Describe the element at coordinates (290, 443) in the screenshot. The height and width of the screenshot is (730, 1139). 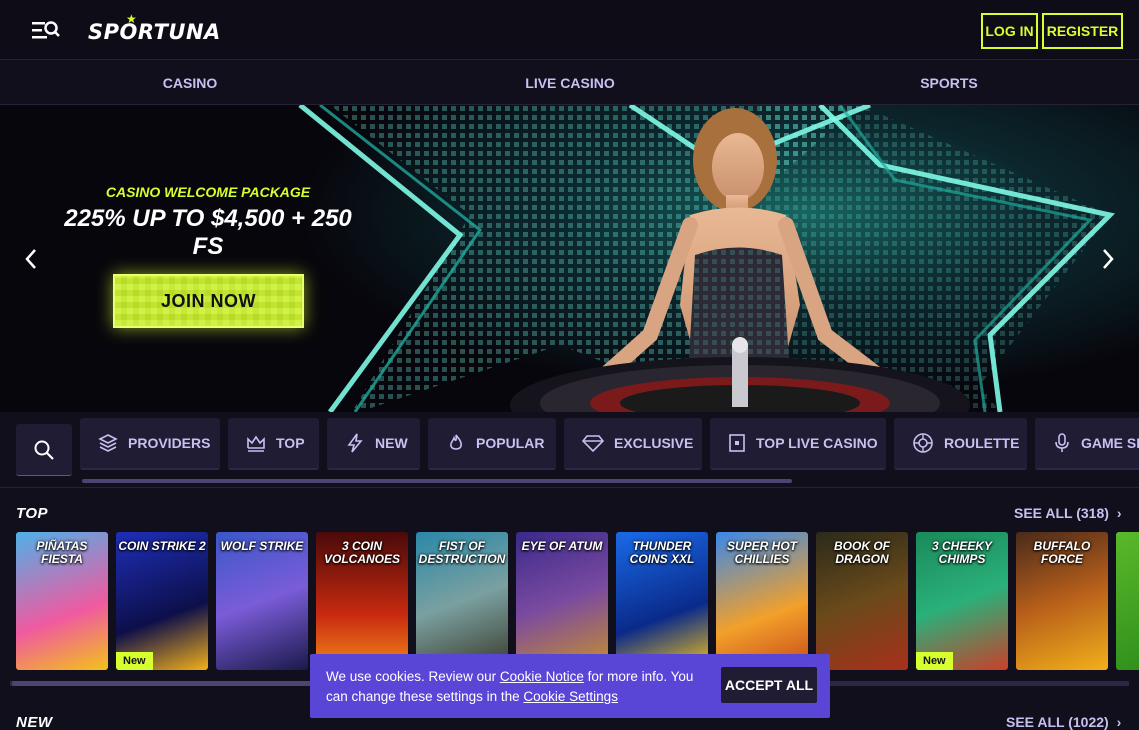
I see `category-label: TOP` at that location.